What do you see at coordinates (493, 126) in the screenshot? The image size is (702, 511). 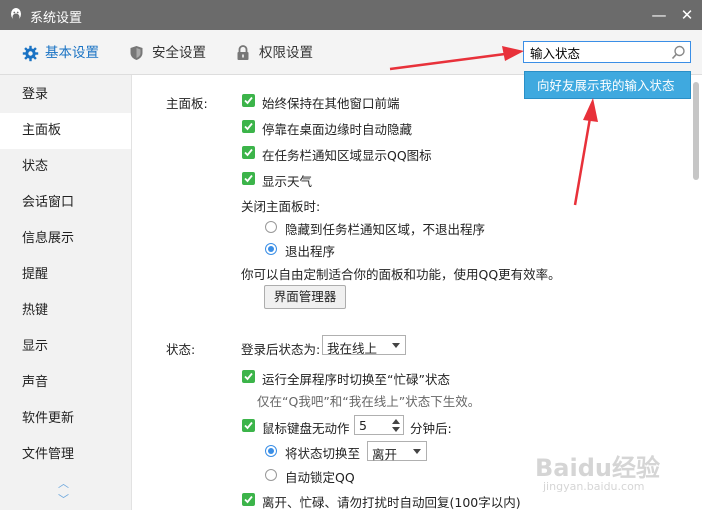 I see `annotation-arrows` at bounding box center [493, 126].